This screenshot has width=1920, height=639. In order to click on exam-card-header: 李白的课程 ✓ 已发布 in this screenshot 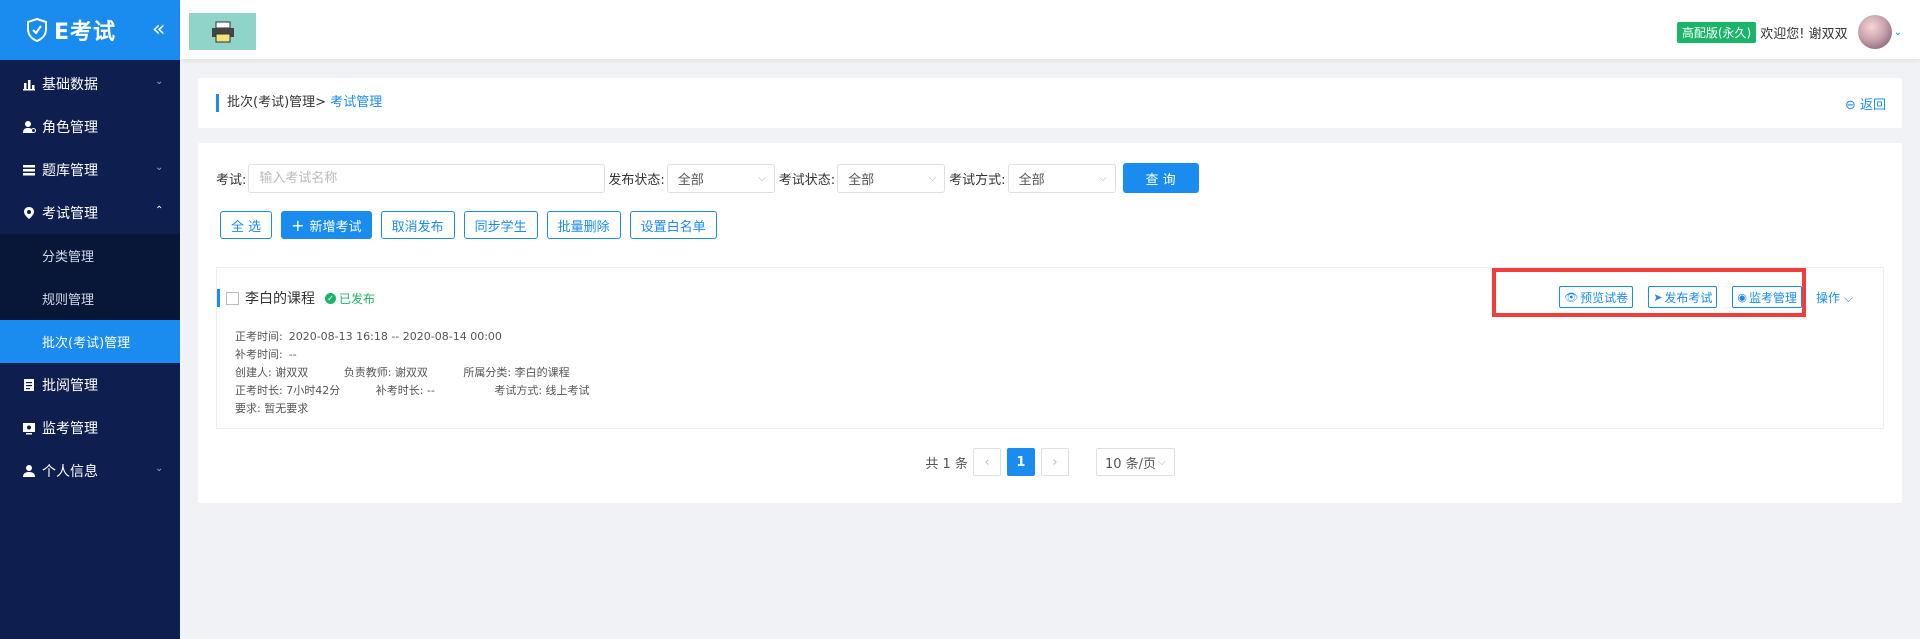, I will do `click(296, 298)`.